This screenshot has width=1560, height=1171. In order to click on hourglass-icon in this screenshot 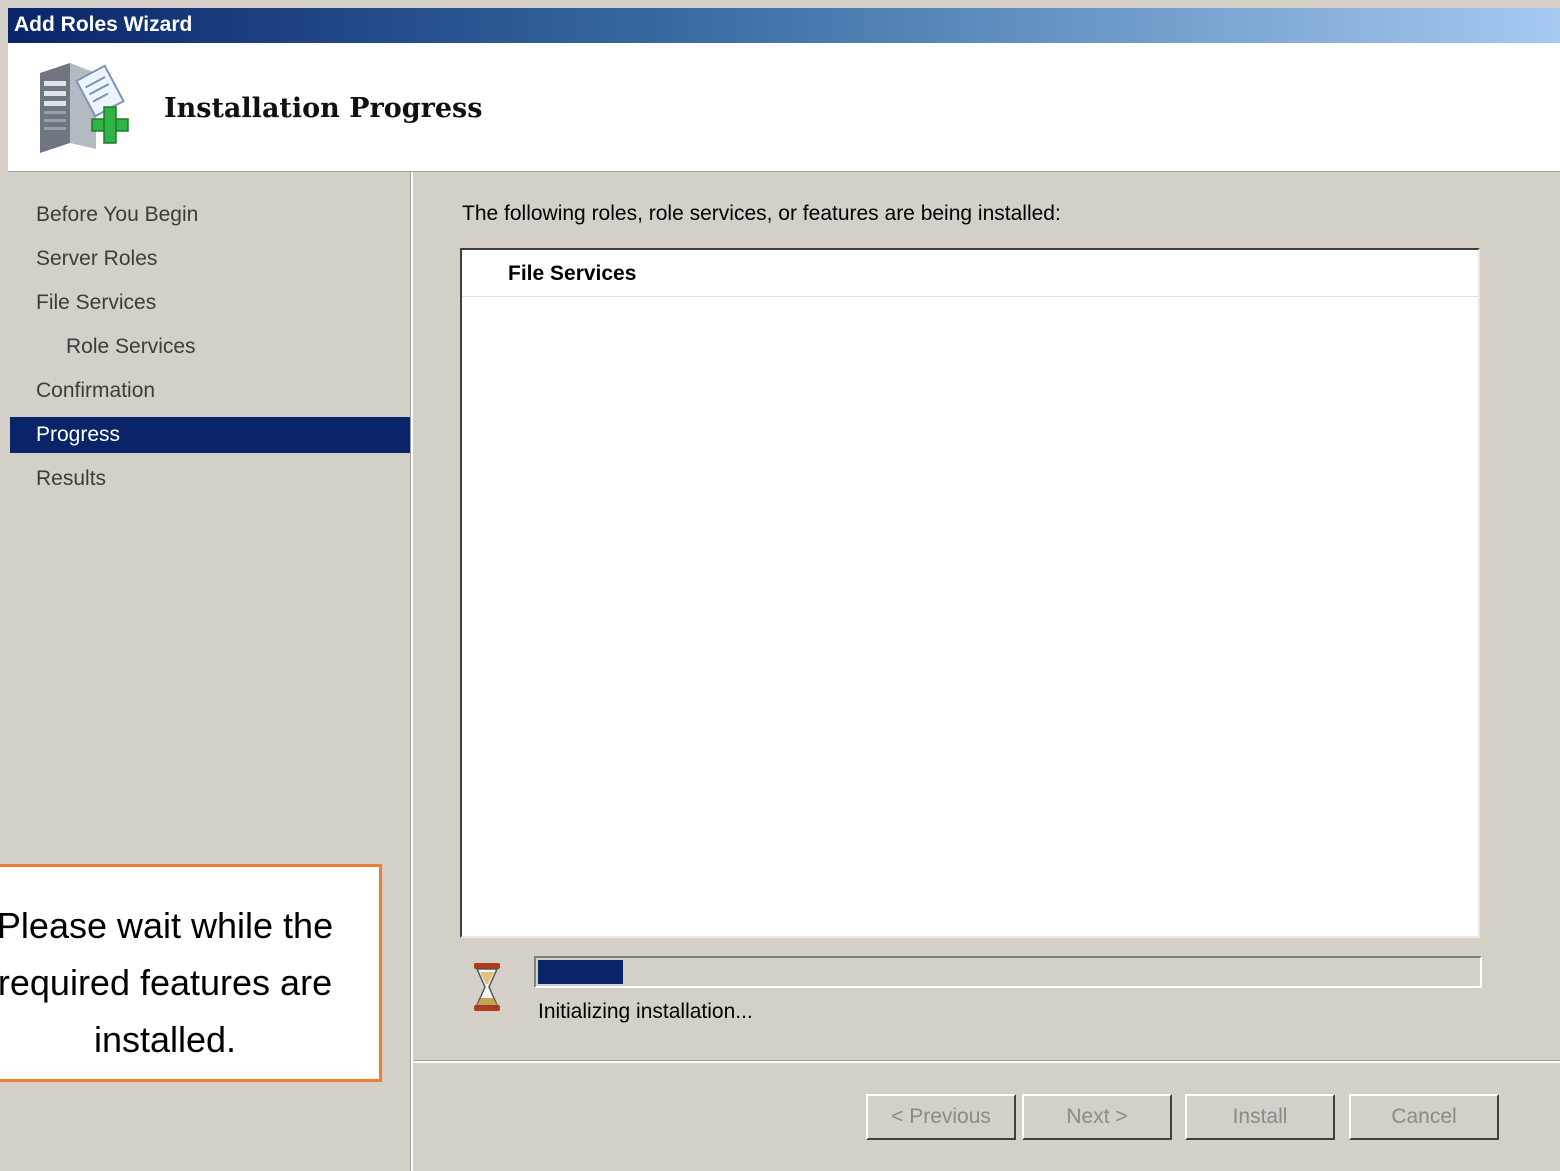, I will do `click(487, 987)`.